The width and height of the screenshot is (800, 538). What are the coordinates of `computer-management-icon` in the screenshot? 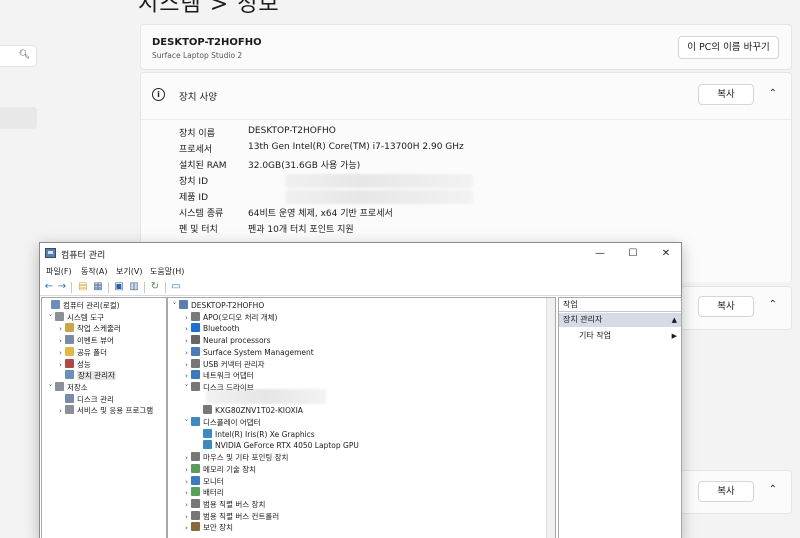 It's located at (50, 253).